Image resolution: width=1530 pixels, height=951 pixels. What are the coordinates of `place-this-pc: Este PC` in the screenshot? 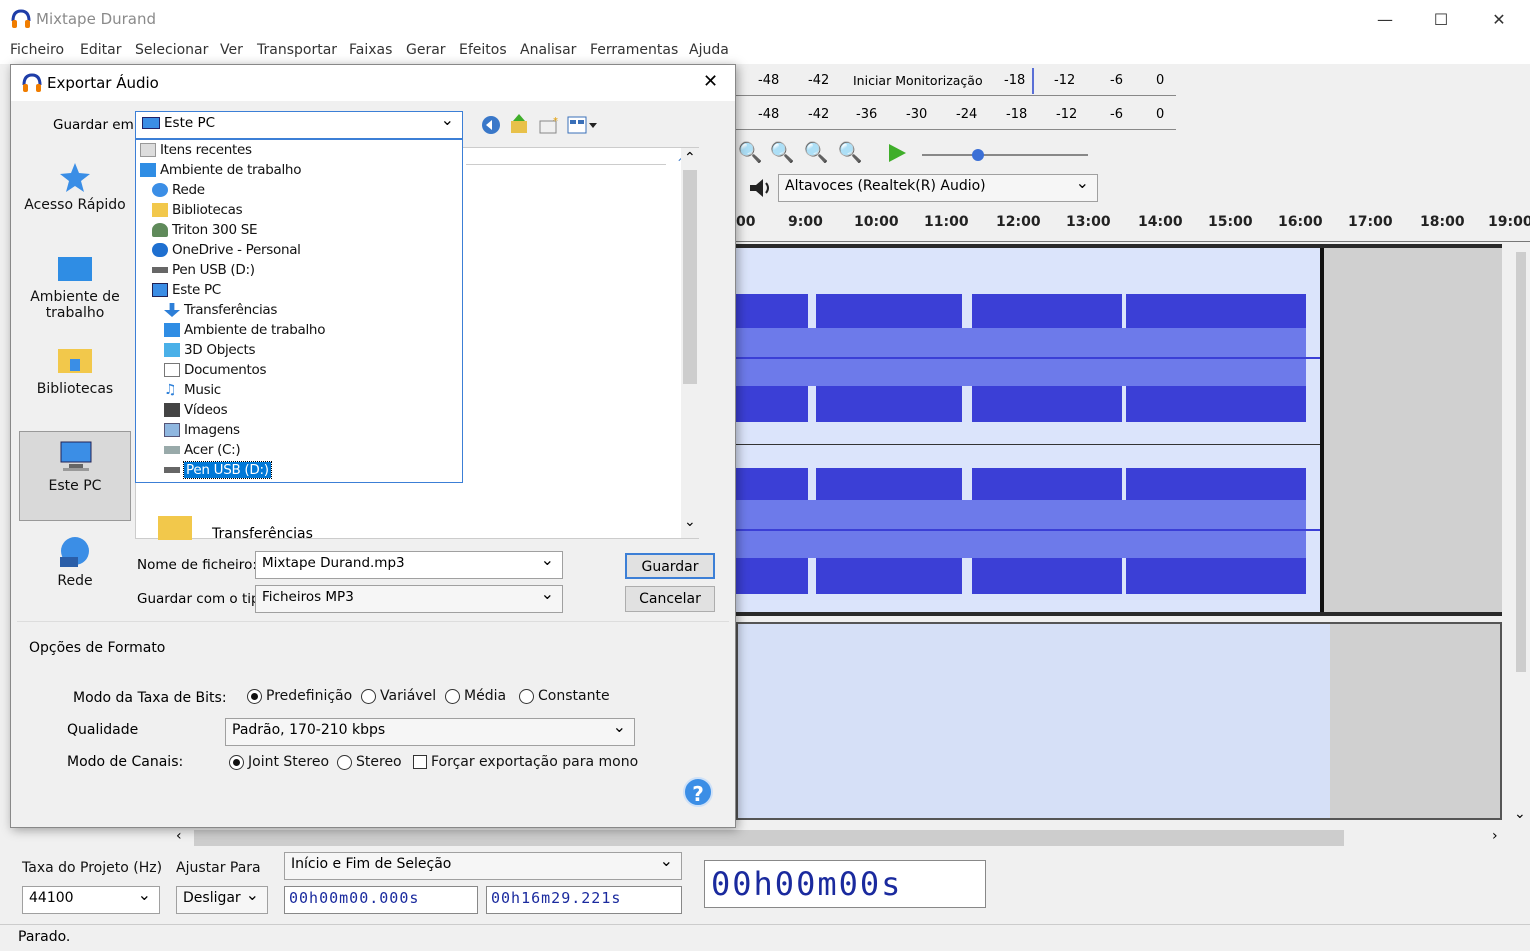 It's located at (75, 476).